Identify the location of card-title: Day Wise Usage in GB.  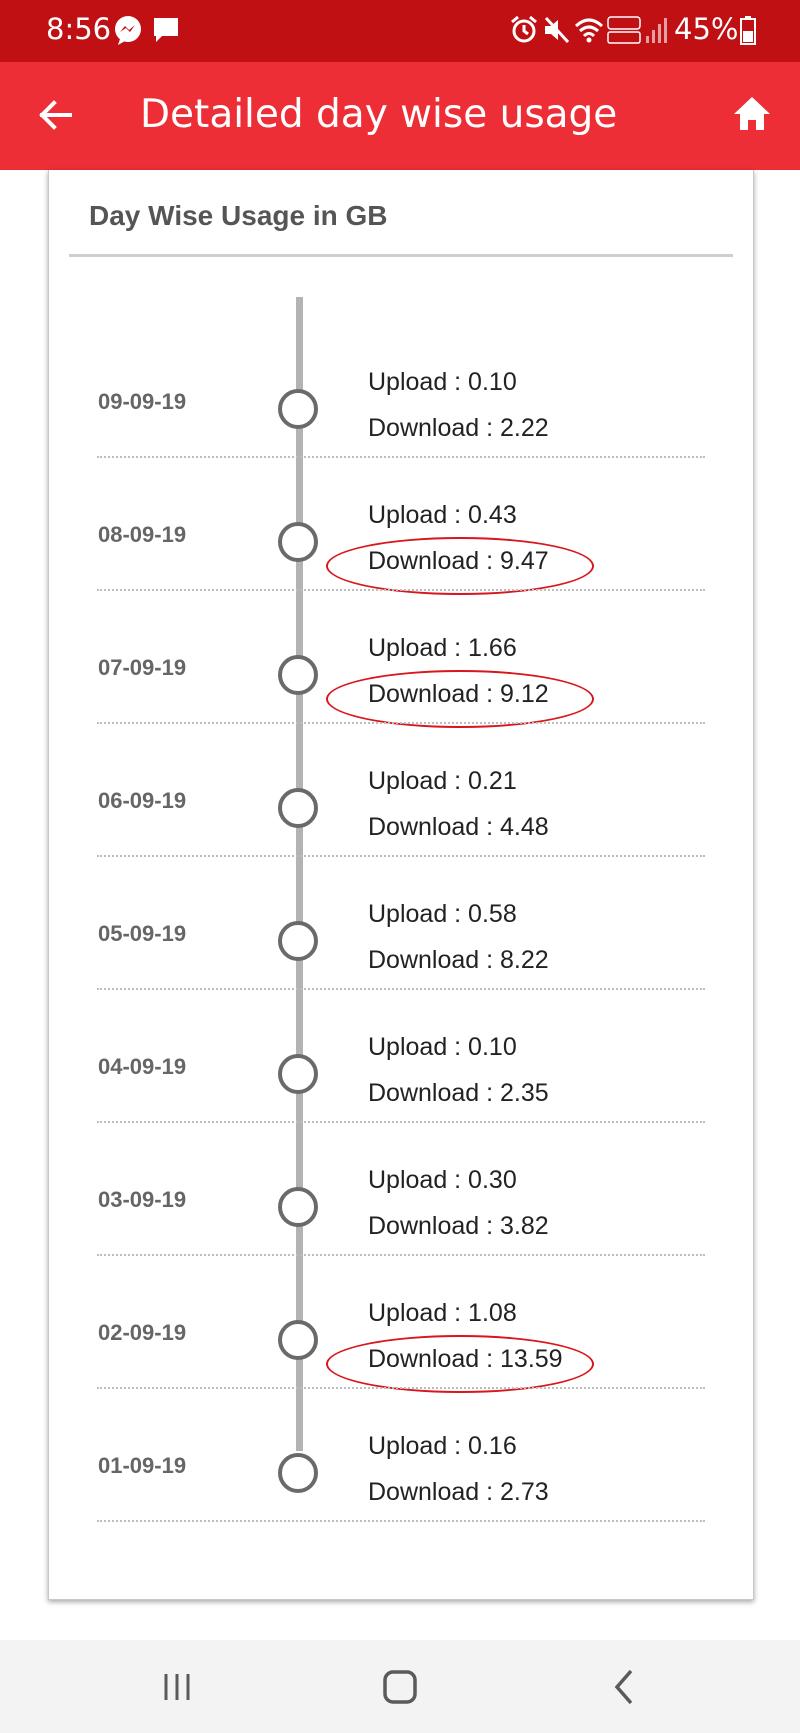
(238, 215).